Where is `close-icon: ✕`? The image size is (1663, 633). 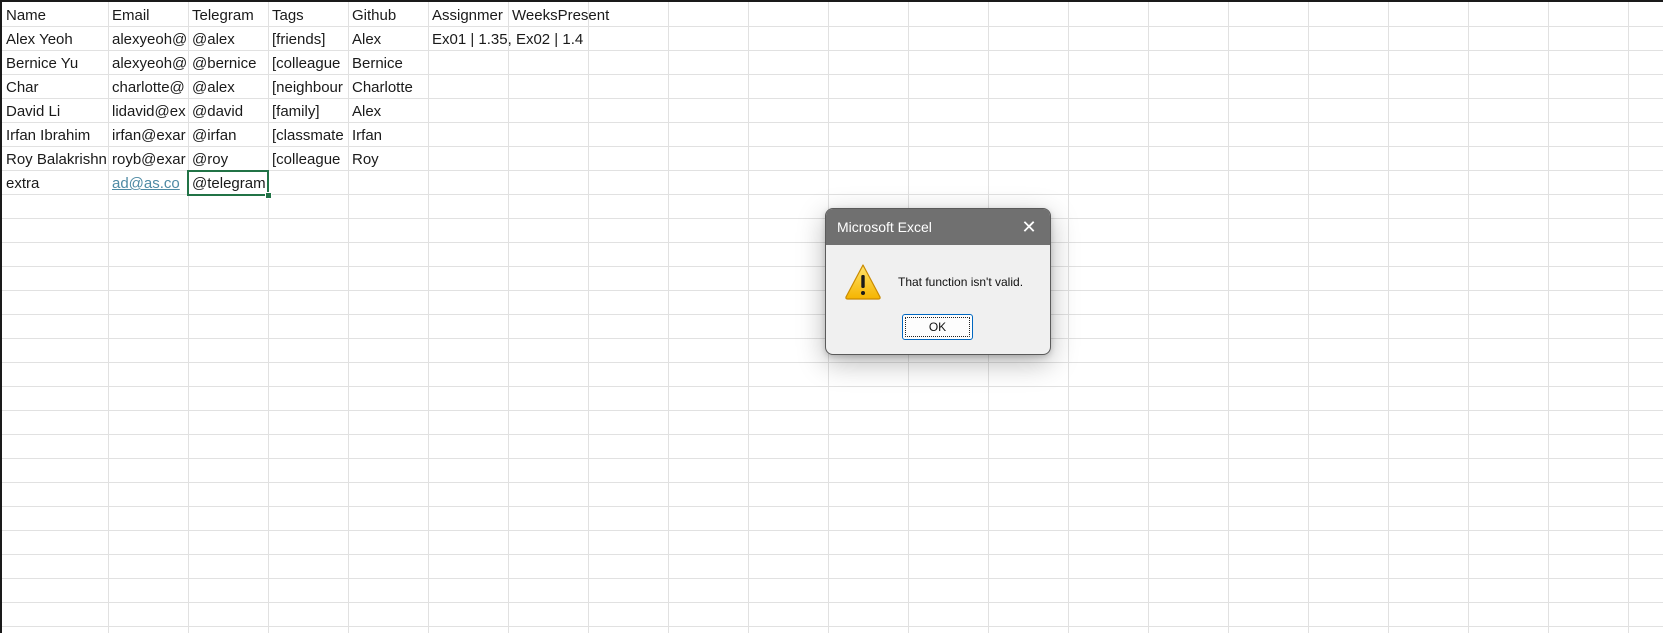
close-icon: ✕ is located at coordinates (1029, 227).